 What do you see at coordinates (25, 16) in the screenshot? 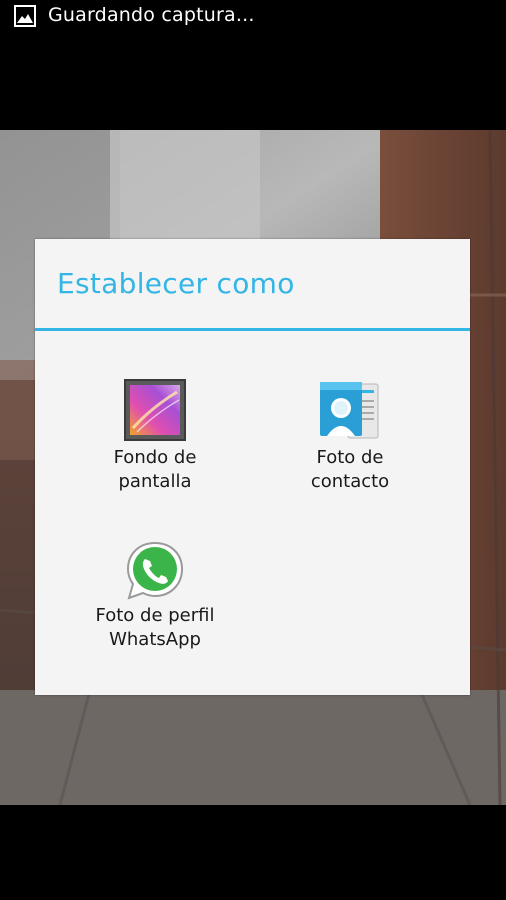
I see `image-icon` at bounding box center [25, 16].